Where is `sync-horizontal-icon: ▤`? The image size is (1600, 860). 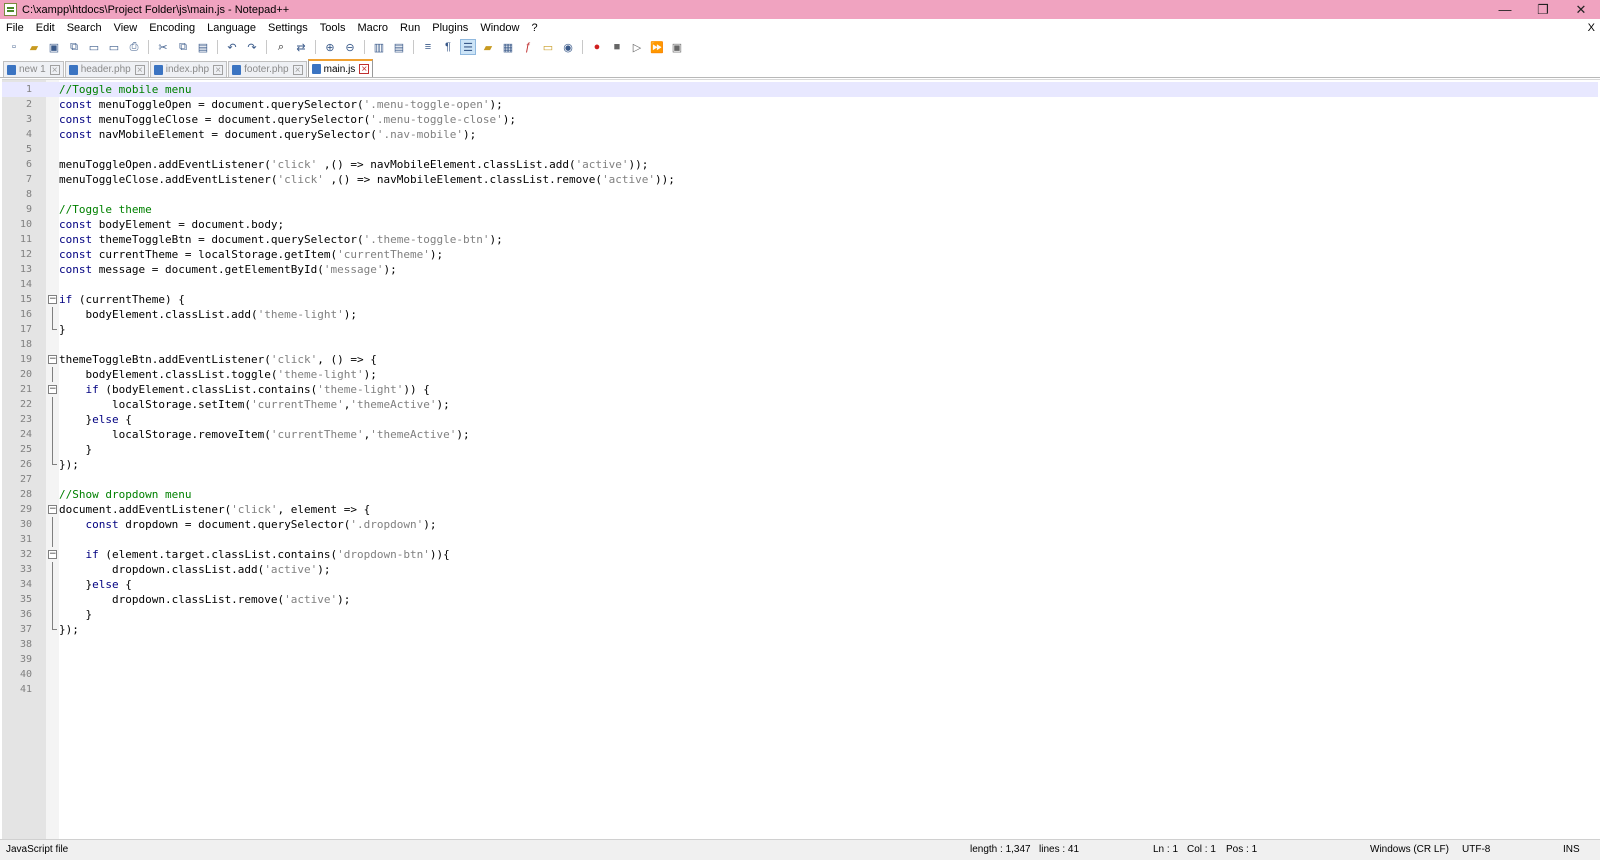 sync-horizontal-icon: ▤ is located at coordinates (399, 47).